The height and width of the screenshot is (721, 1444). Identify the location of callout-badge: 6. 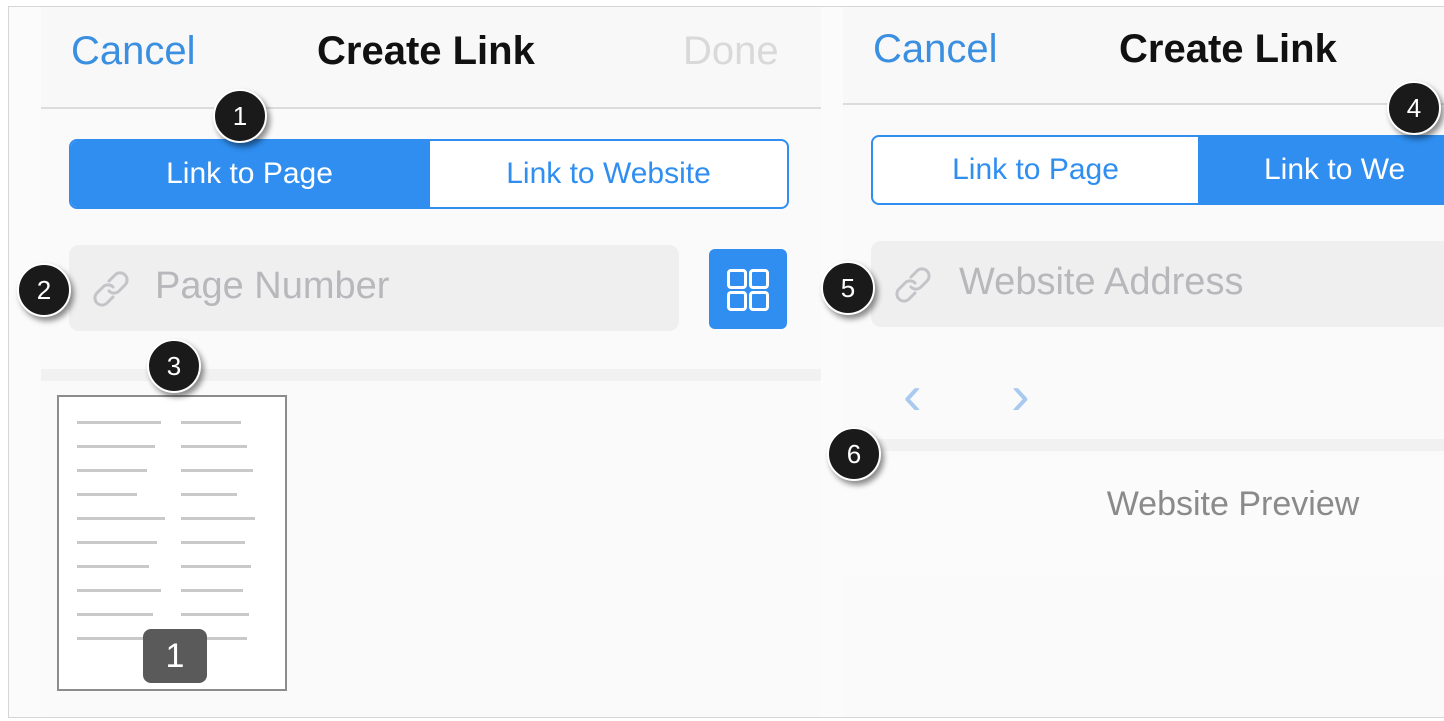
(854, 454).